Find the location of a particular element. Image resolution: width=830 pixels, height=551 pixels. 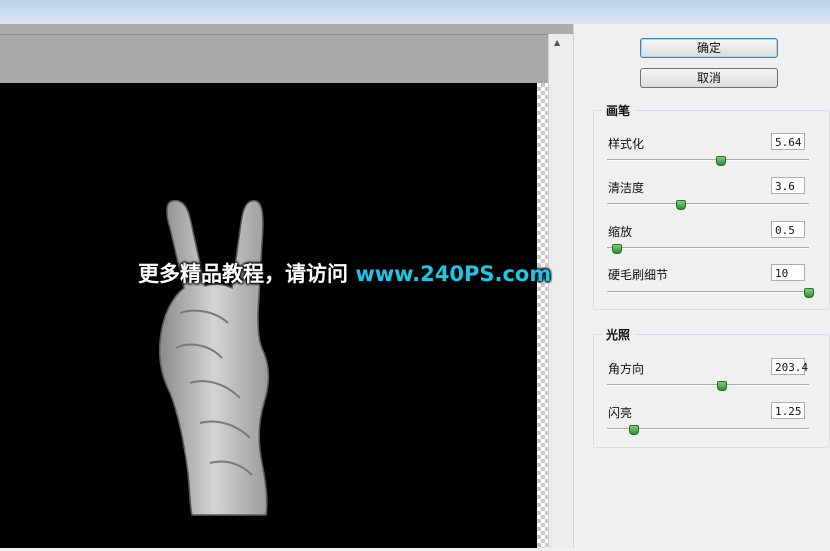

window-title-bar is located at coordinates (415, 12).